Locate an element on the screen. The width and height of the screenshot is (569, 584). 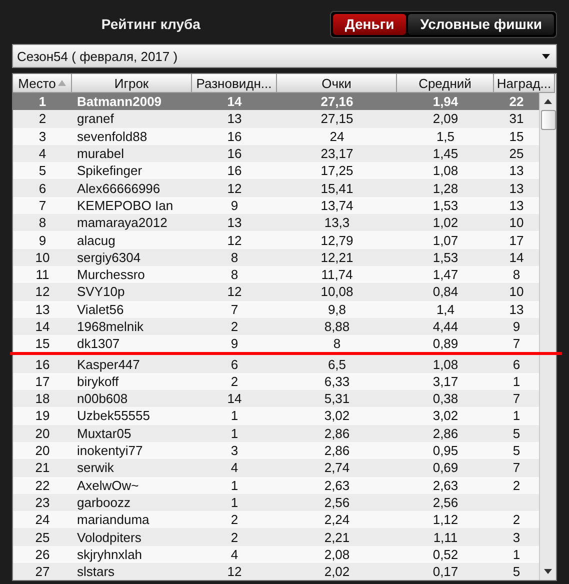
table-cell-text: sevenfold88 is located at coordinates (112, 136).